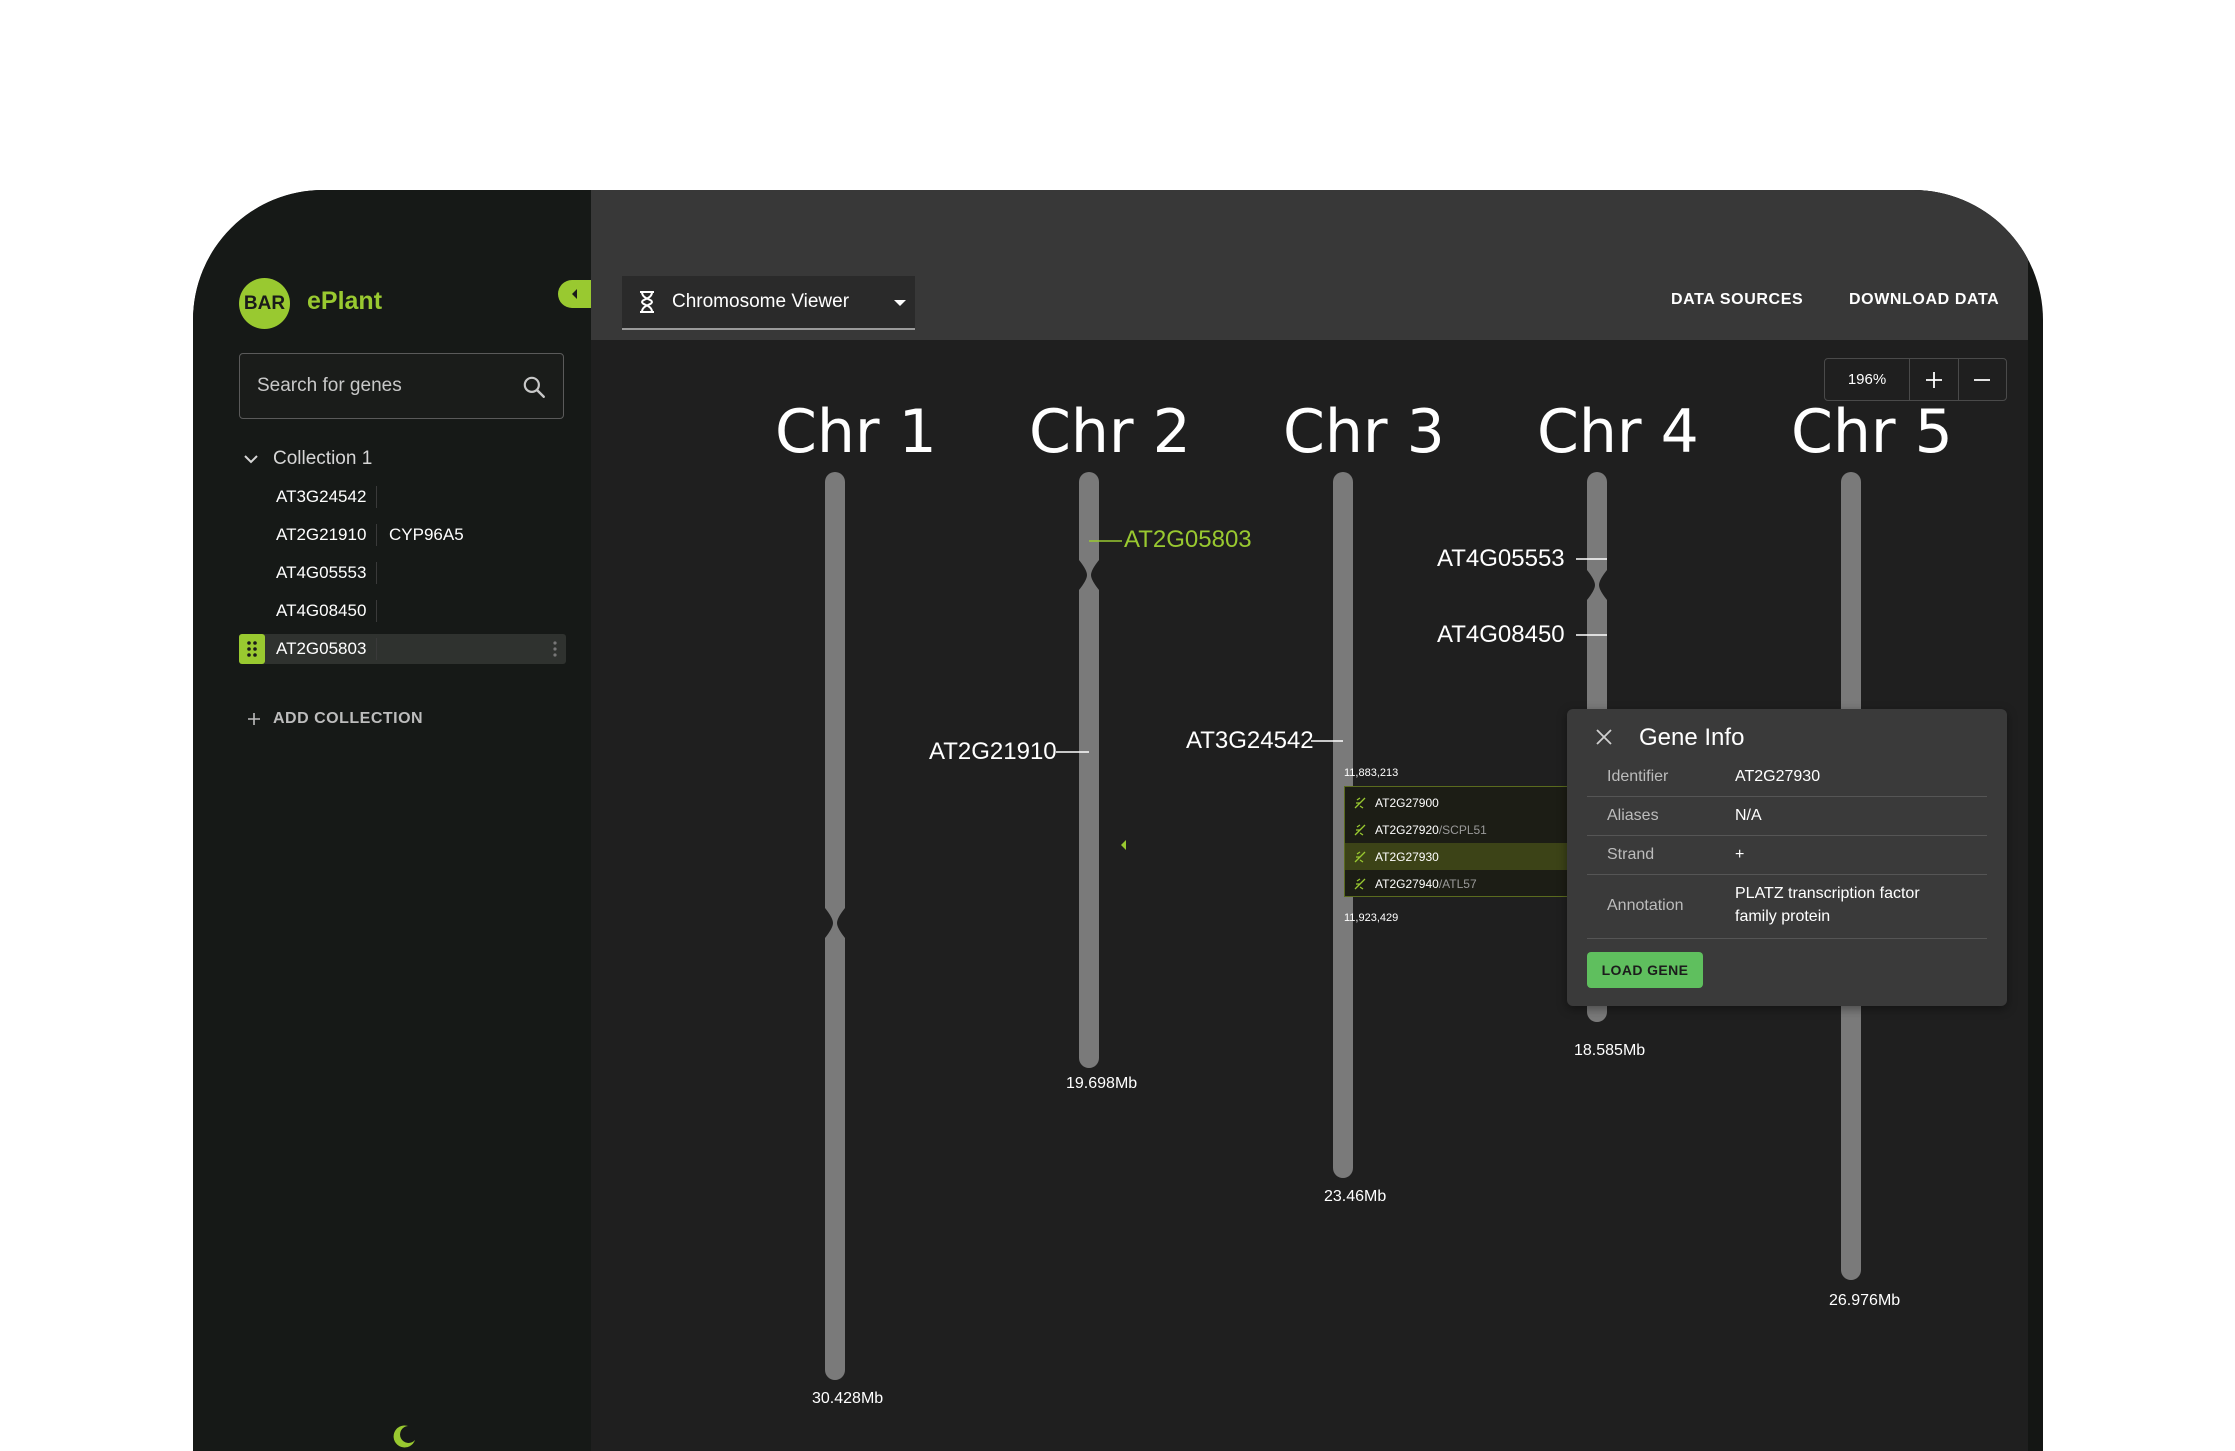 The height and width of the screenshot is (1451, 2235). I want to click on close-icon, so click(1604, 737).